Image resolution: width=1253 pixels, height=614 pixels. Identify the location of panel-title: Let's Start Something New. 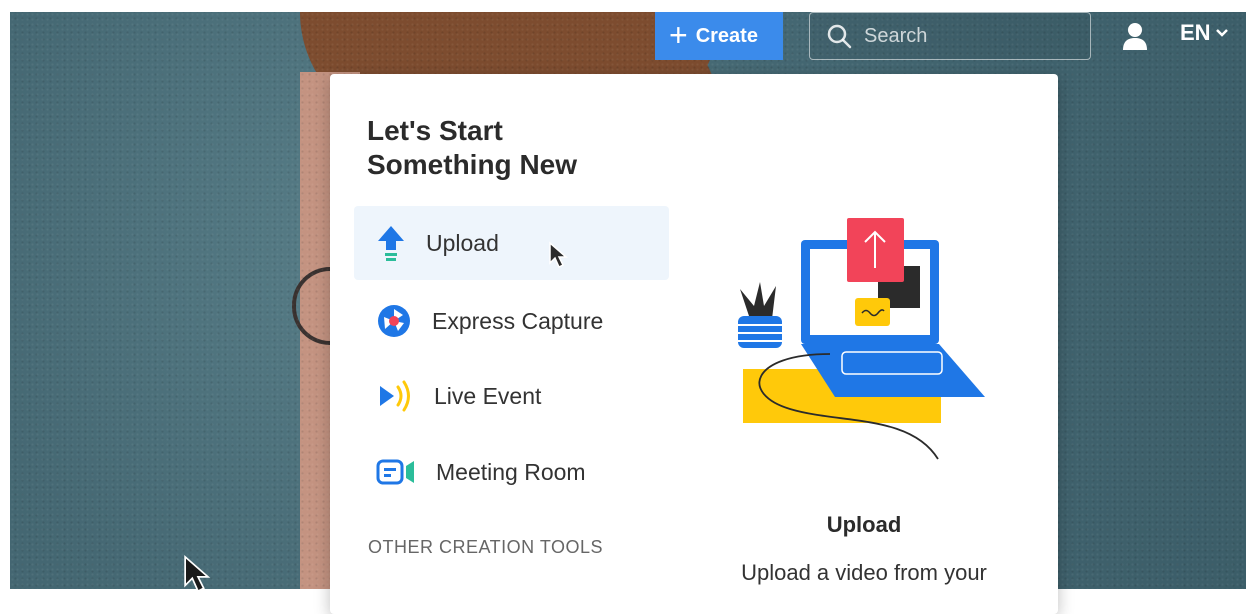
(472, 147).